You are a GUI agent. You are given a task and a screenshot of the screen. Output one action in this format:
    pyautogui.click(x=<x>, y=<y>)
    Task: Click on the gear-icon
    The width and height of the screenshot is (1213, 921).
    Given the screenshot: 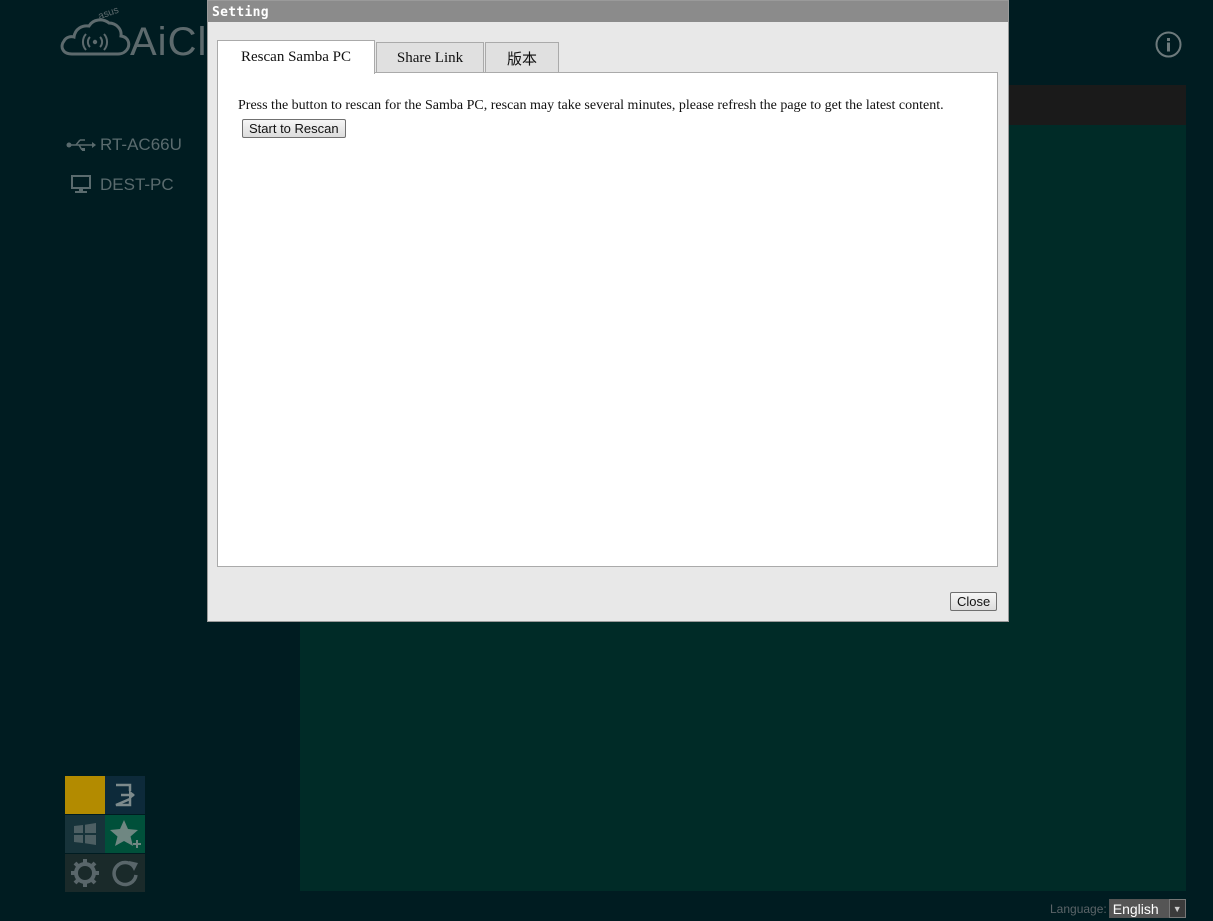 What is the action you would take?
    pyautogui.click(x=85, y=873)
    